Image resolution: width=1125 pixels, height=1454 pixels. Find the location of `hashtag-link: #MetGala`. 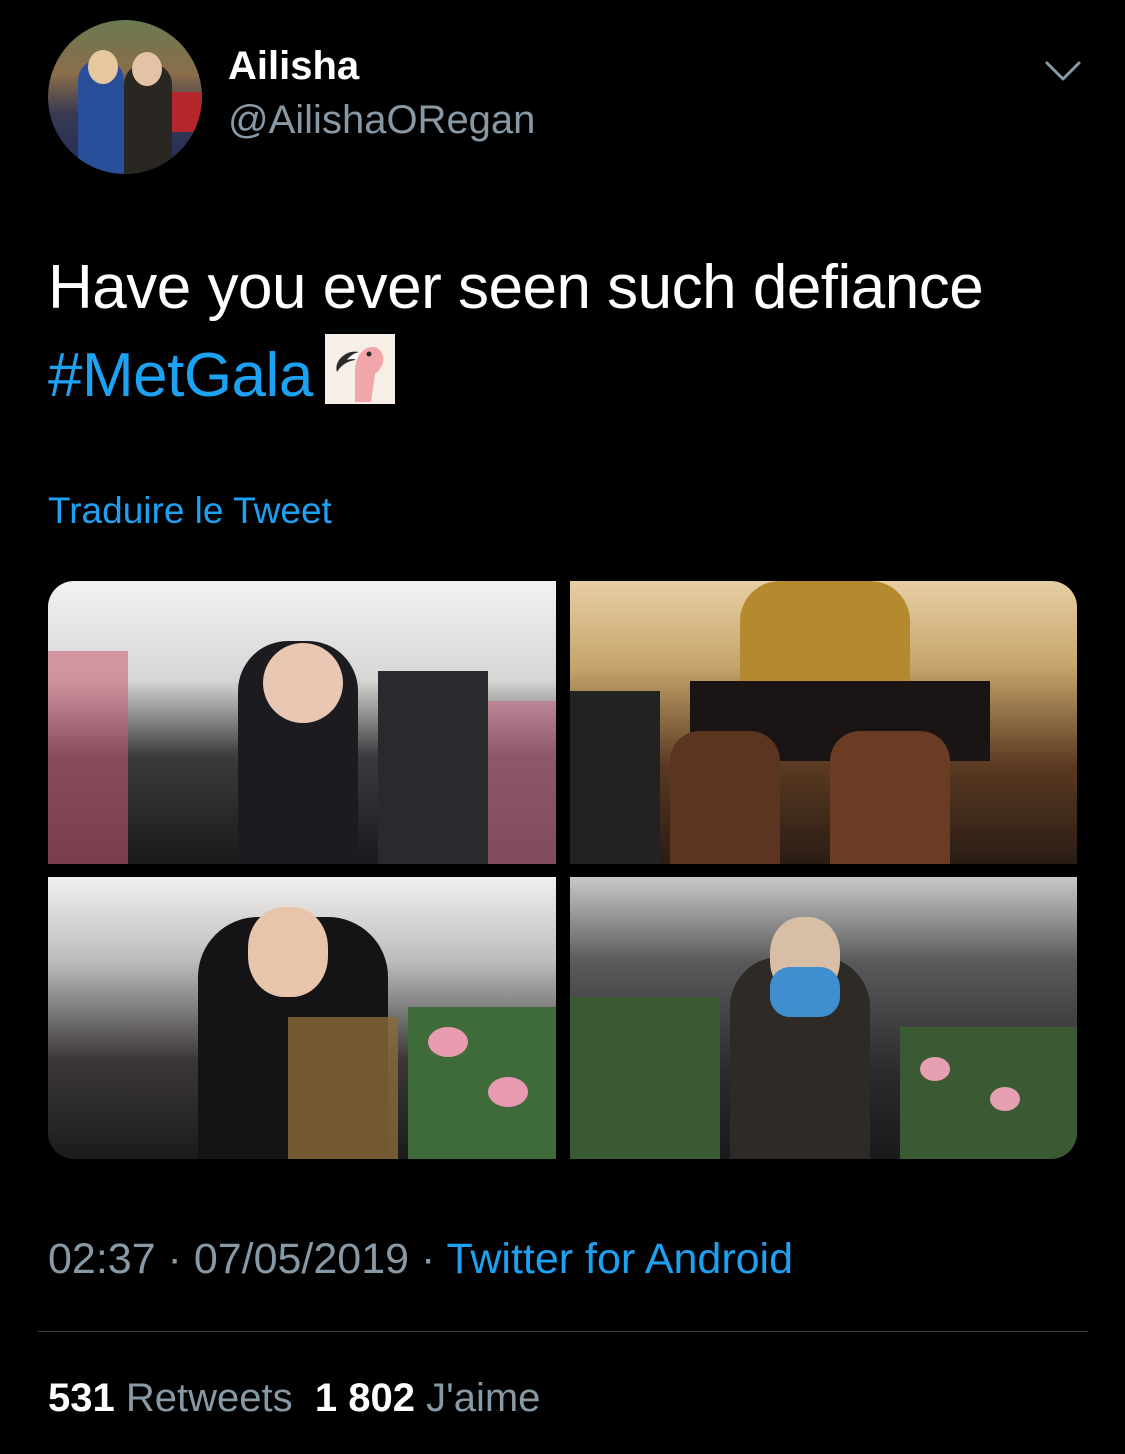

hashtag-link: #MetGala is located at coordinates (180, 375).